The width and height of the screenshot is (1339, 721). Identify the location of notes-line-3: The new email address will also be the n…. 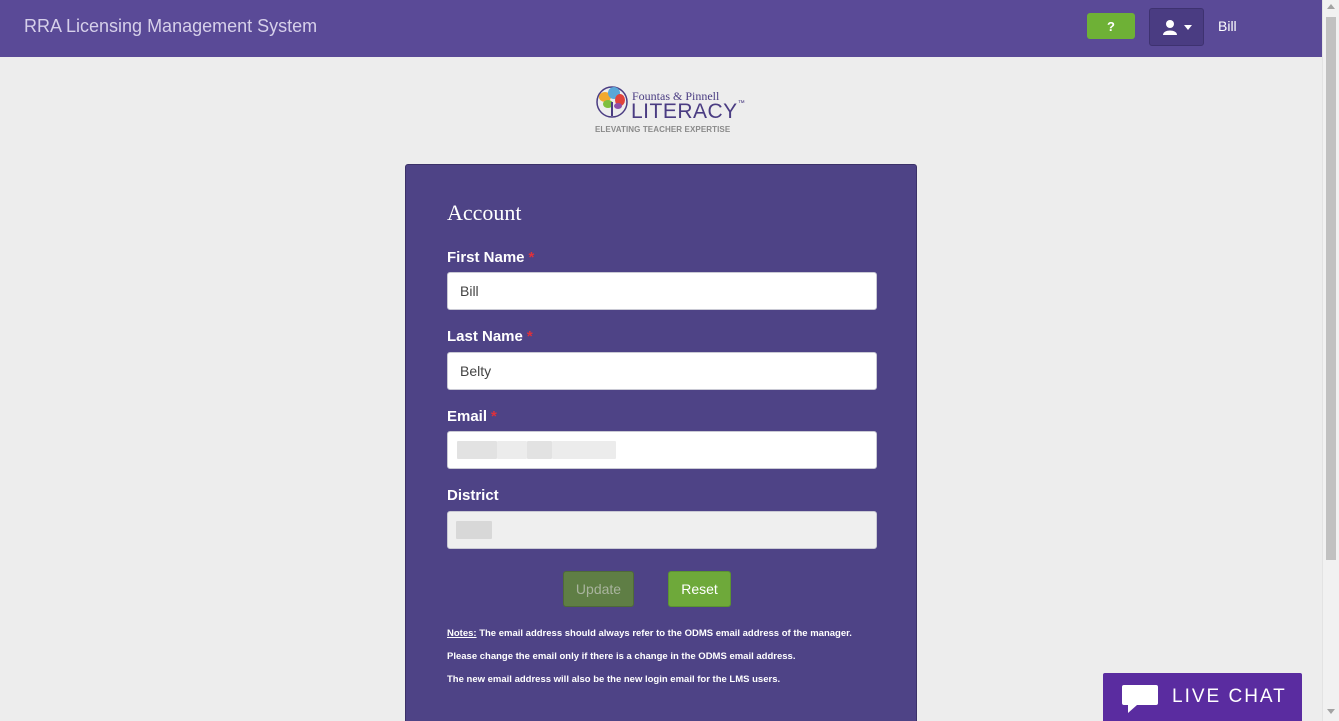
(614, 679).